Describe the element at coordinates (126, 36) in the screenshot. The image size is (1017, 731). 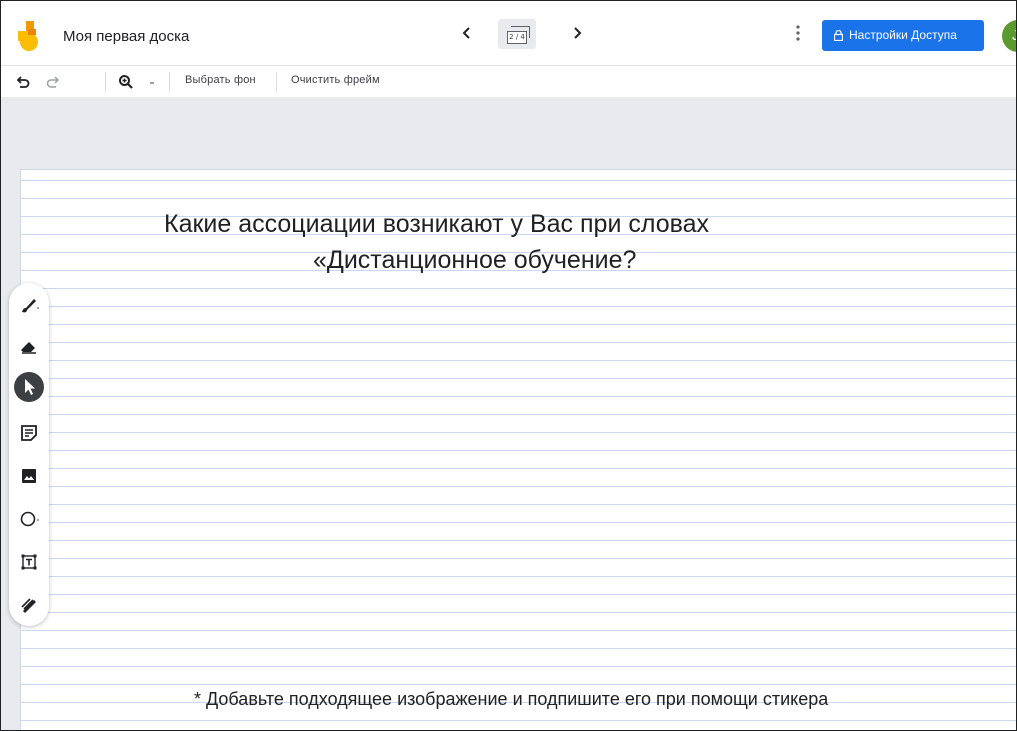
I see `board-title: Моя первая доска` at that location.